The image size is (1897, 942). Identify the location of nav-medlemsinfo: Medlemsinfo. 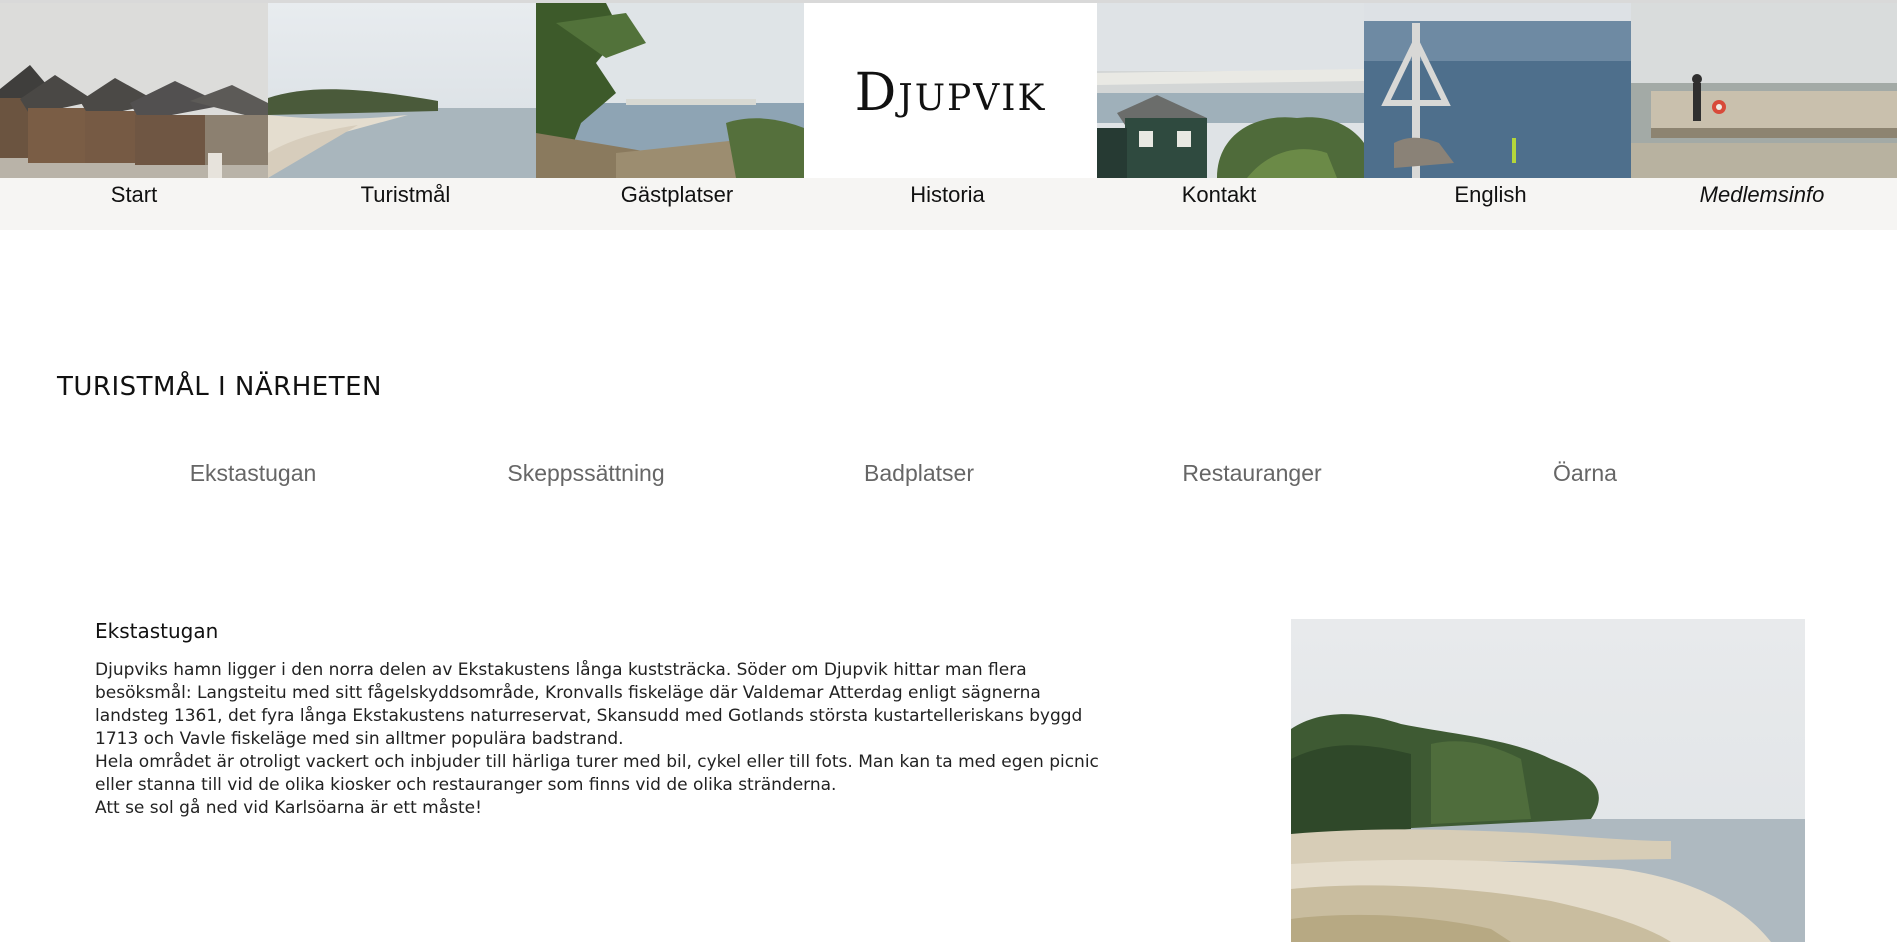
(1762, 195).